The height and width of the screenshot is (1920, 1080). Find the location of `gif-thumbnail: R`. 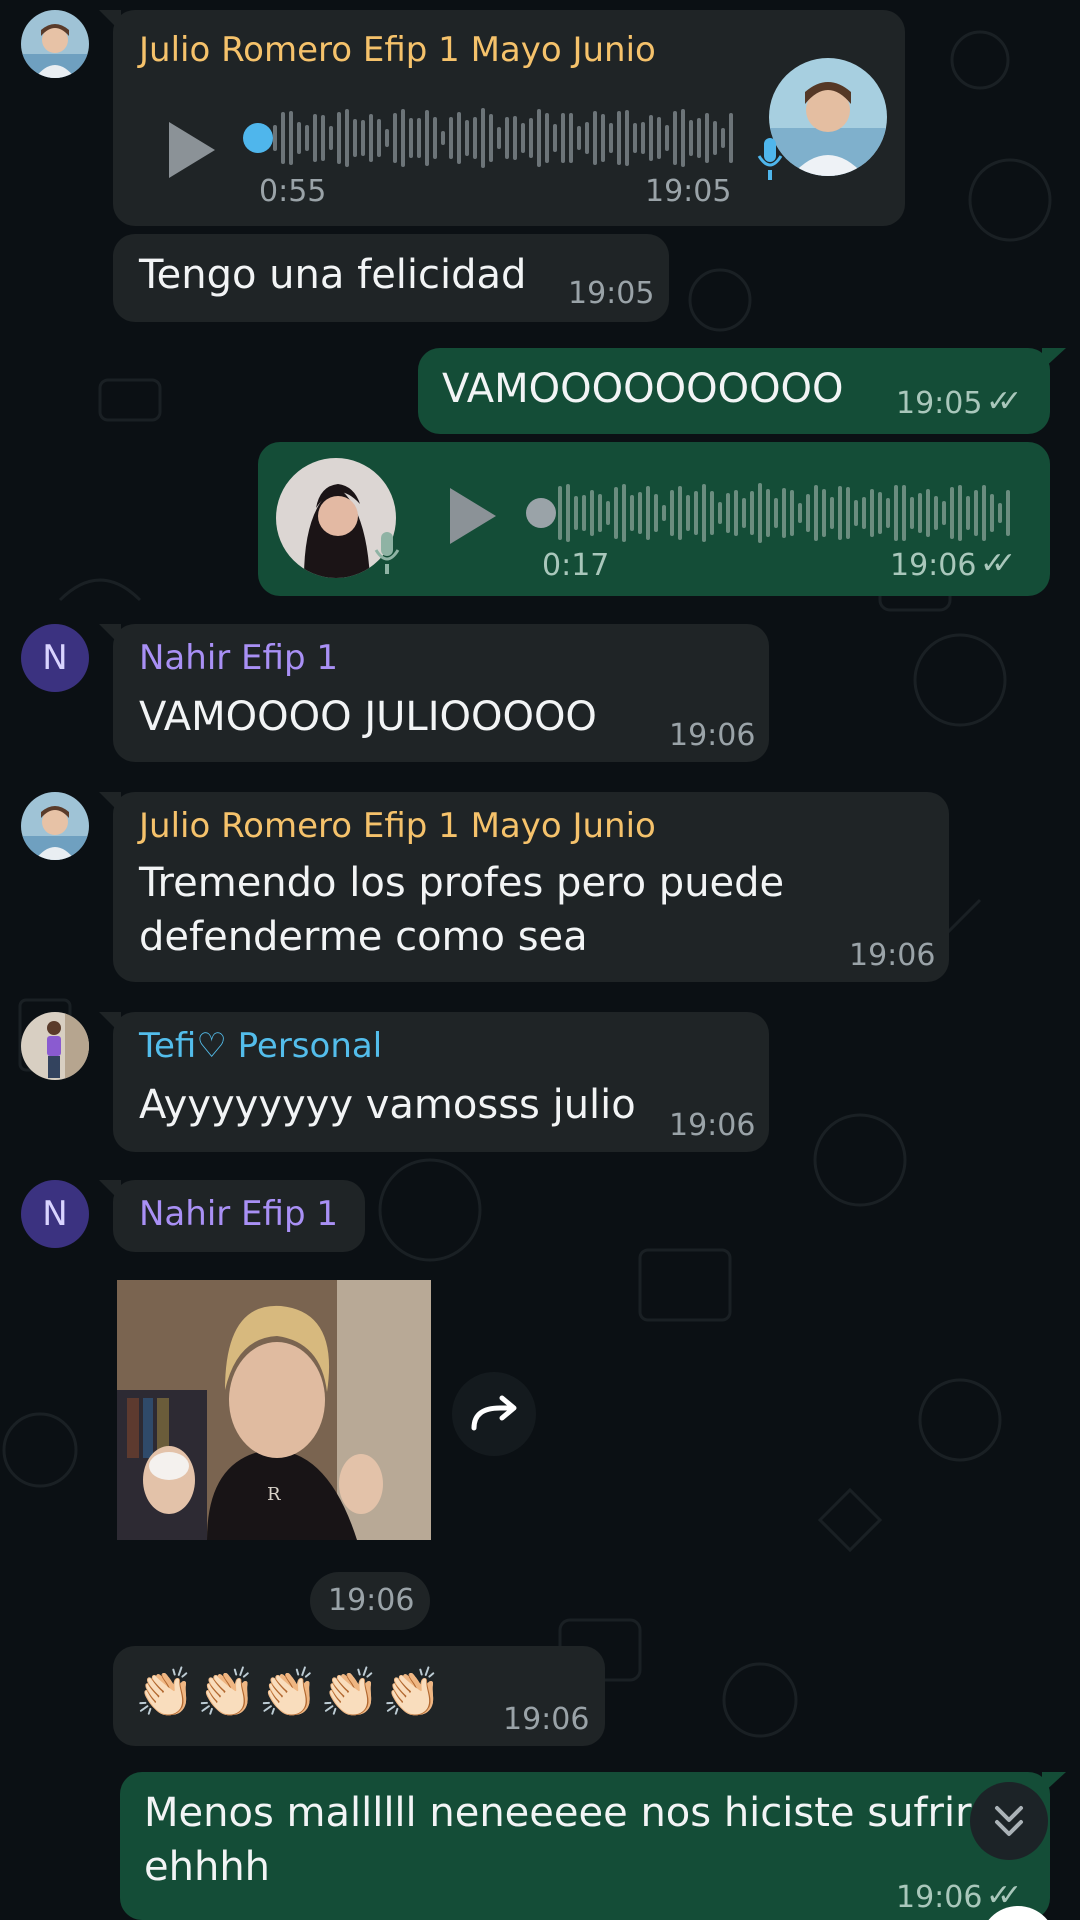

gif-thumbnail: R is located at coordinates (274, 1410).